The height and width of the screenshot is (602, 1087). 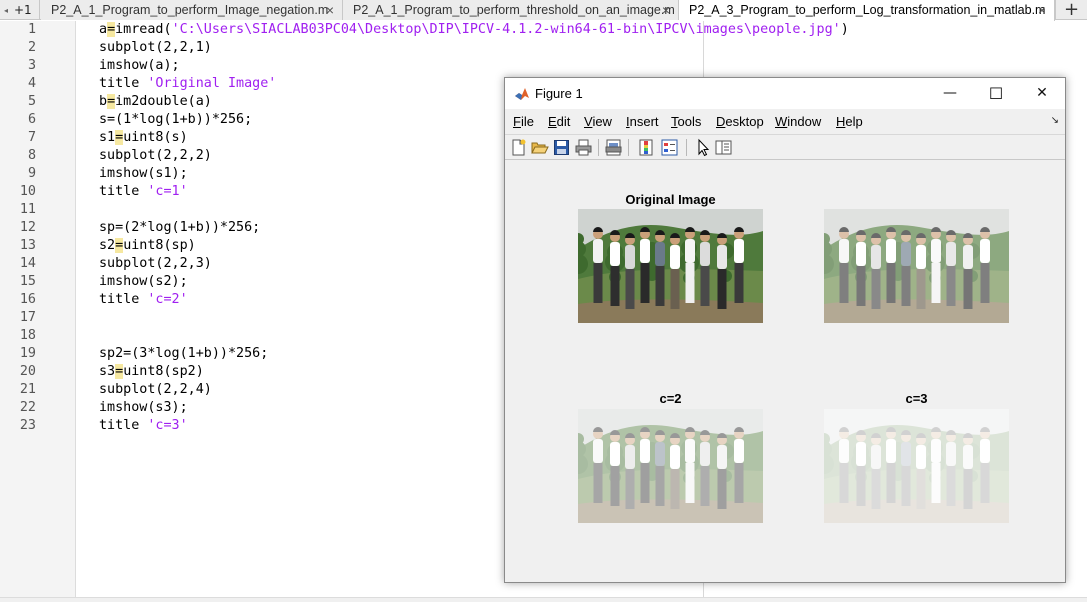 What do you see at coordinates (670, 466) in the screenshot?
I see `image-c2` at bounding box center [670, 466].